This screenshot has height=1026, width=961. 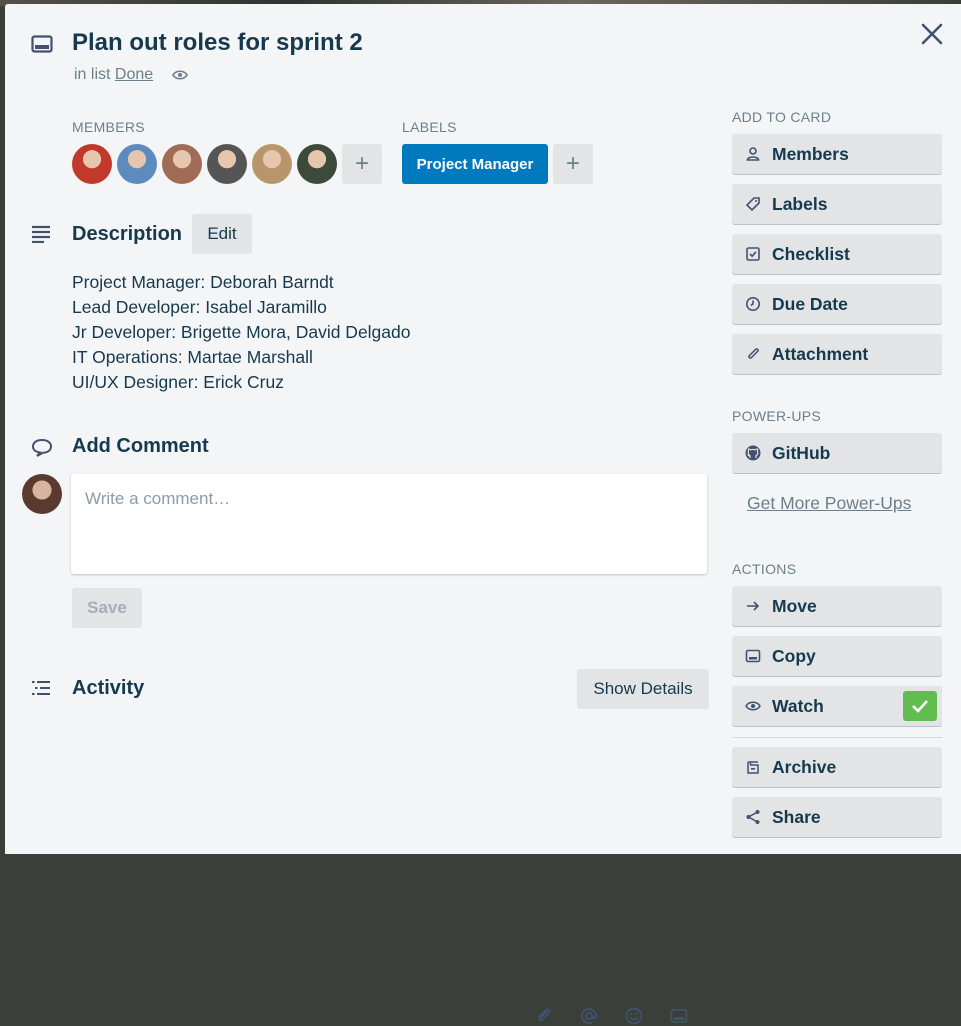 I want to click on emoji-icon, so click(x=634, y=1016).